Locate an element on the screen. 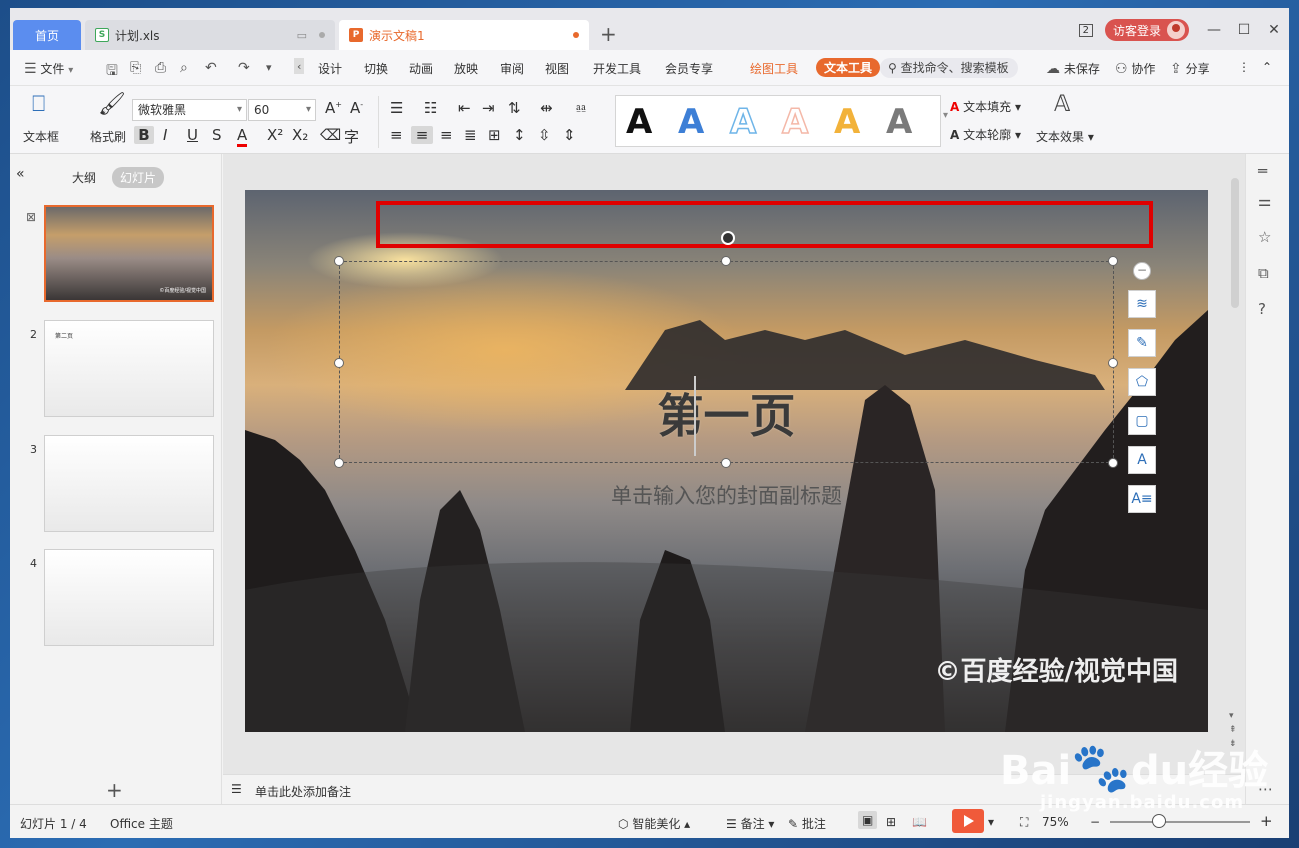  menu-text-tools: 文本工具 is located at coordinates (848, 67).